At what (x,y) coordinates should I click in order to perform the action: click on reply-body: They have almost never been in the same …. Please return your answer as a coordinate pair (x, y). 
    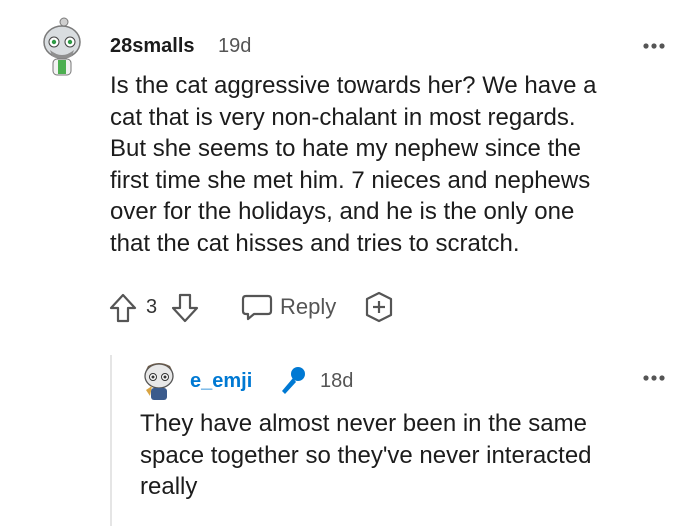
    Looking at the image, I should click on (410, 455).